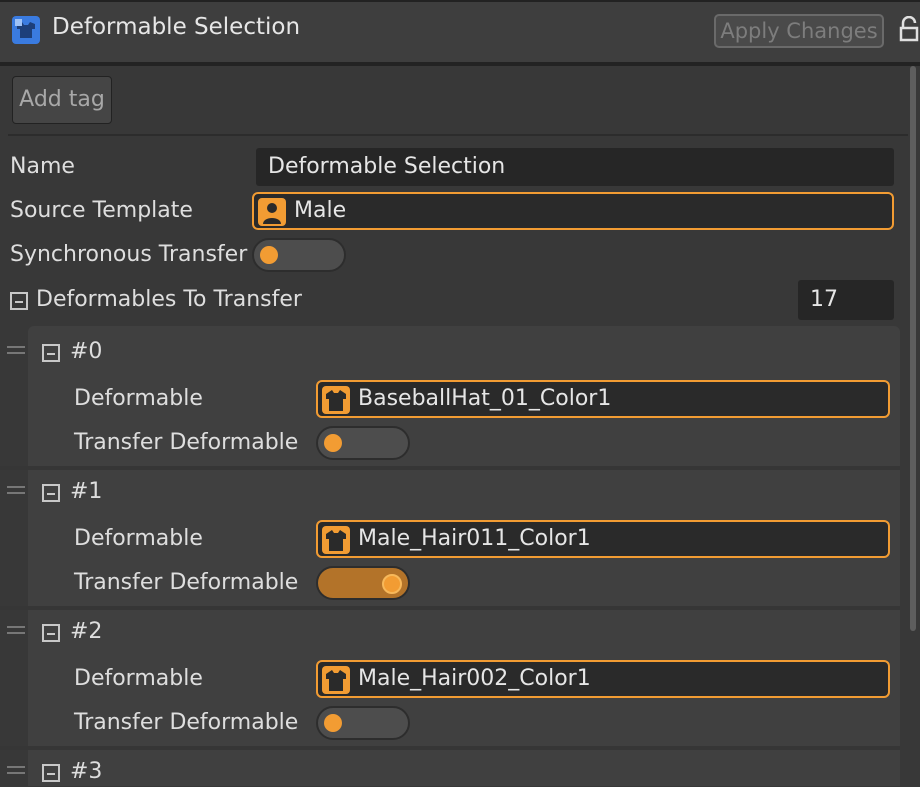 This screenshot has width=920, height=787. I want to click on header-divider, so click(460, 64).